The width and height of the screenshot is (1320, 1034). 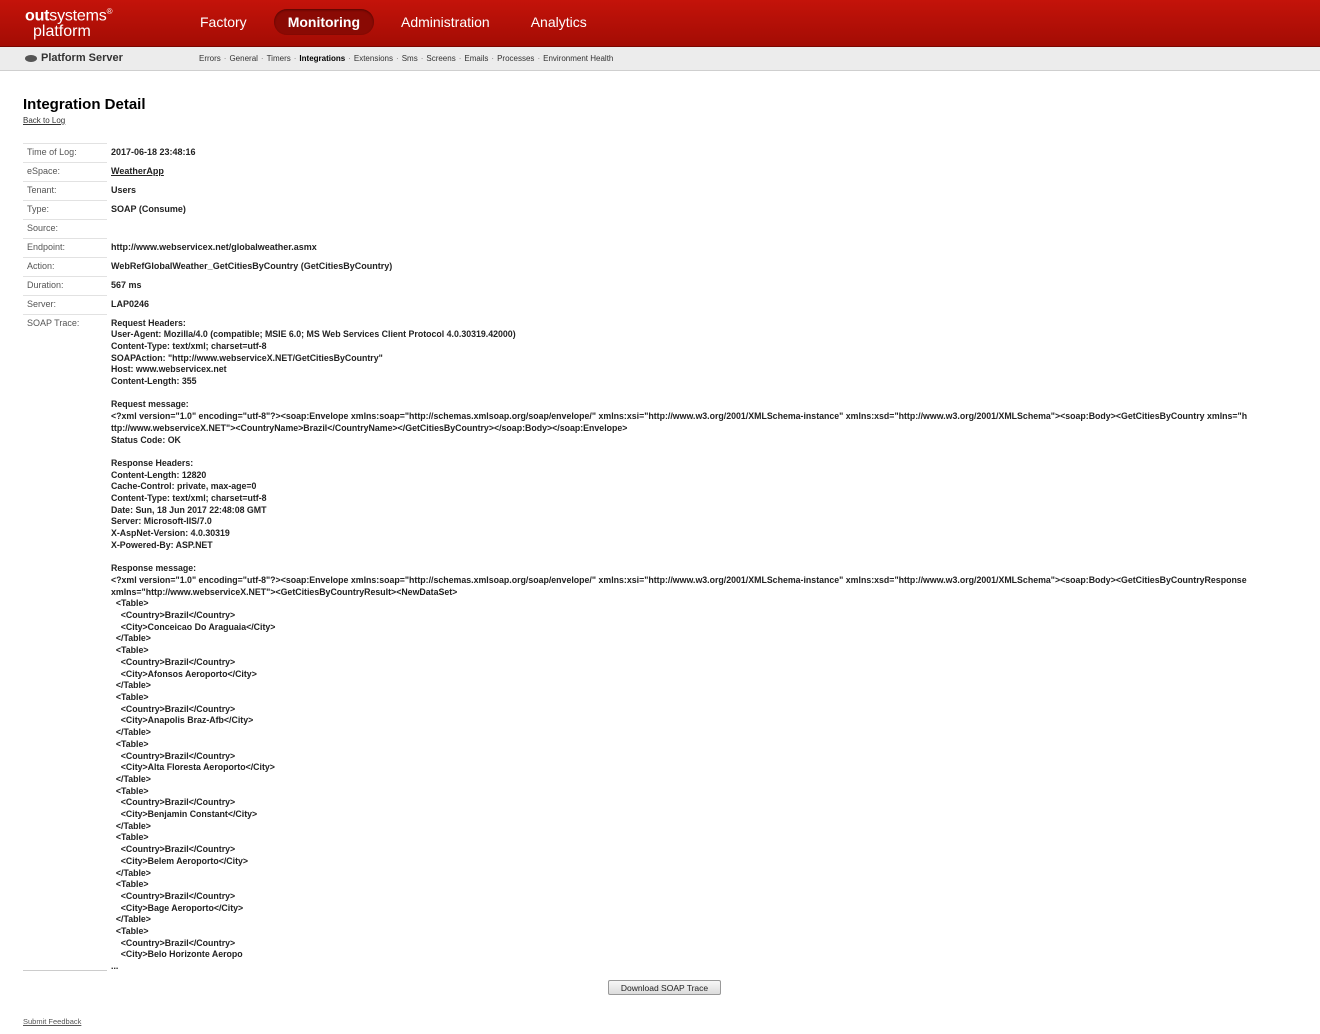 What do you see at coordinates (65, 229) in the screenshot?
I see `source-label: Source:` at bounding box center [65, 229].